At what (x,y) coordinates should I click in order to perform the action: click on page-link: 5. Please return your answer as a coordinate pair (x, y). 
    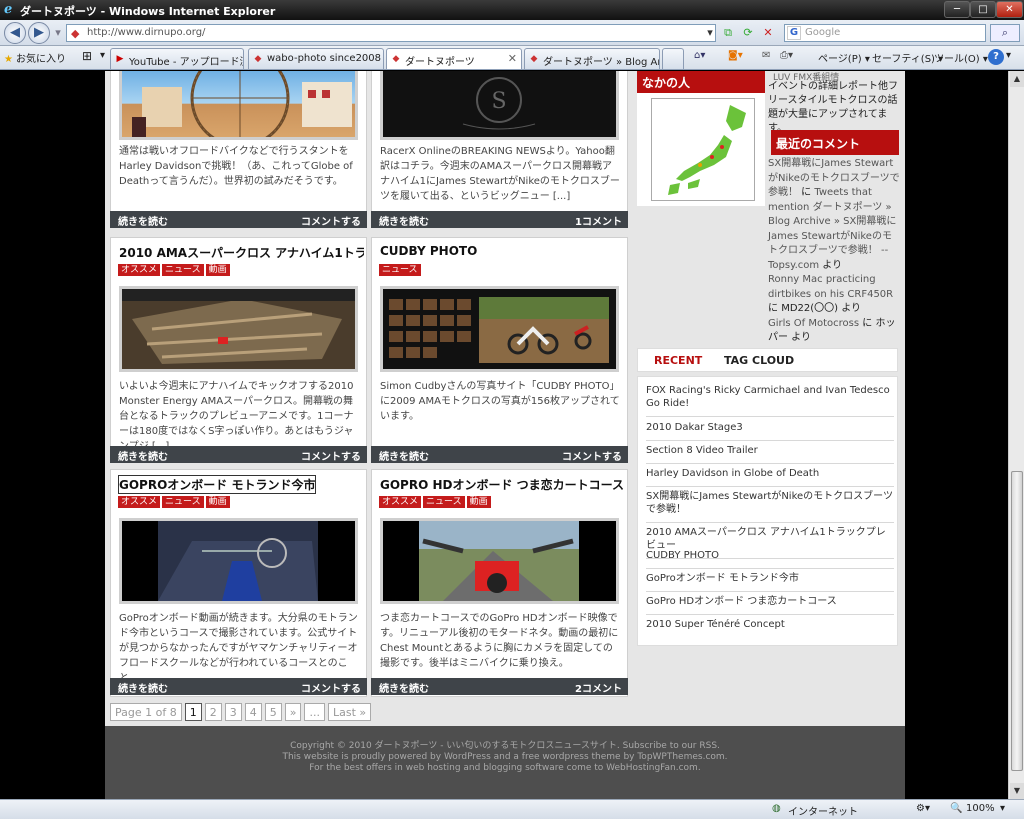
    Looking at the image, I should click on (273, 712).